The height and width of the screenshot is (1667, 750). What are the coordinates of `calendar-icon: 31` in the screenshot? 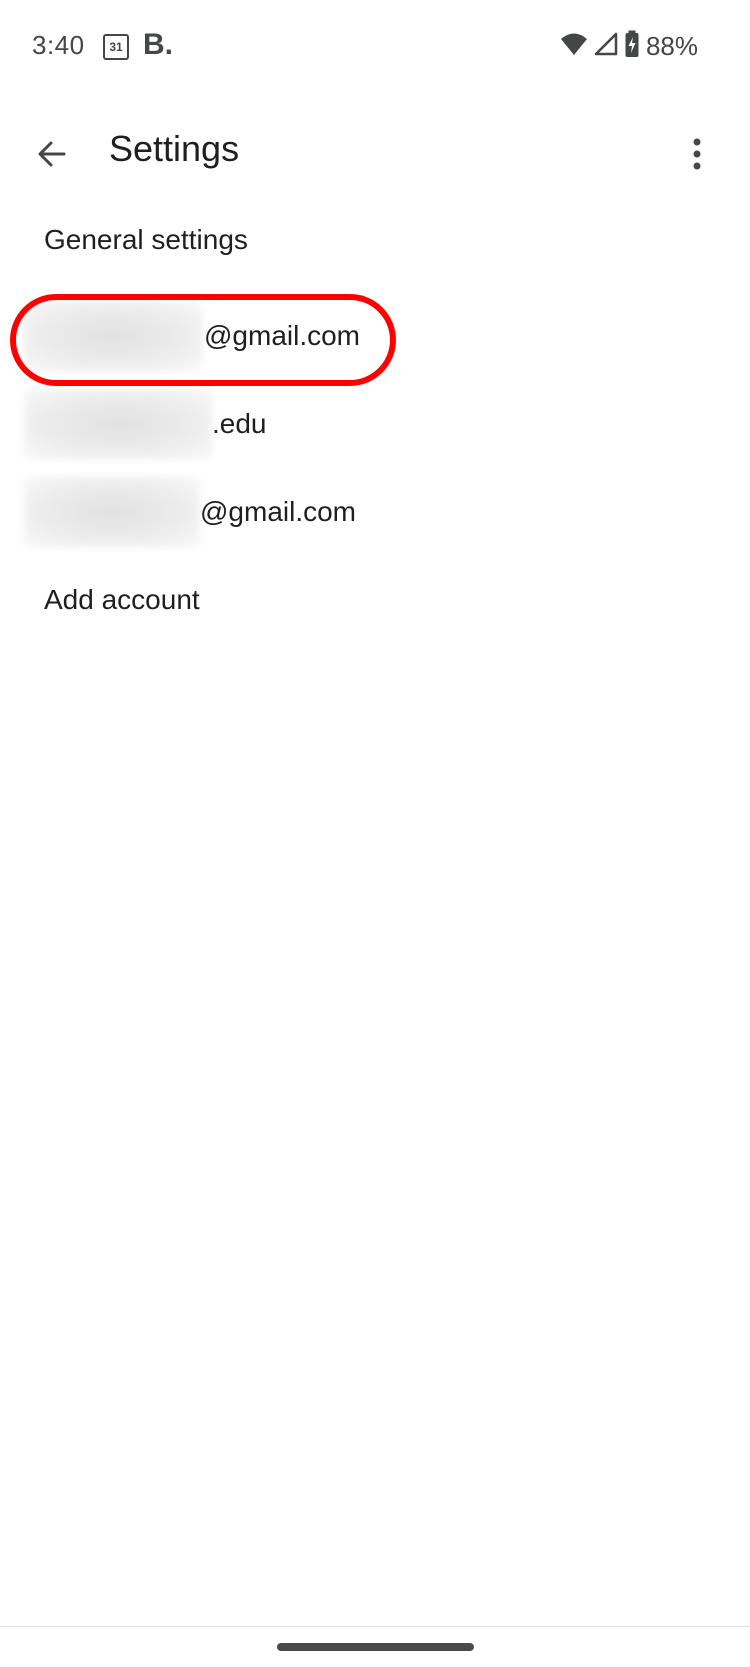 It's located at (116, 47).